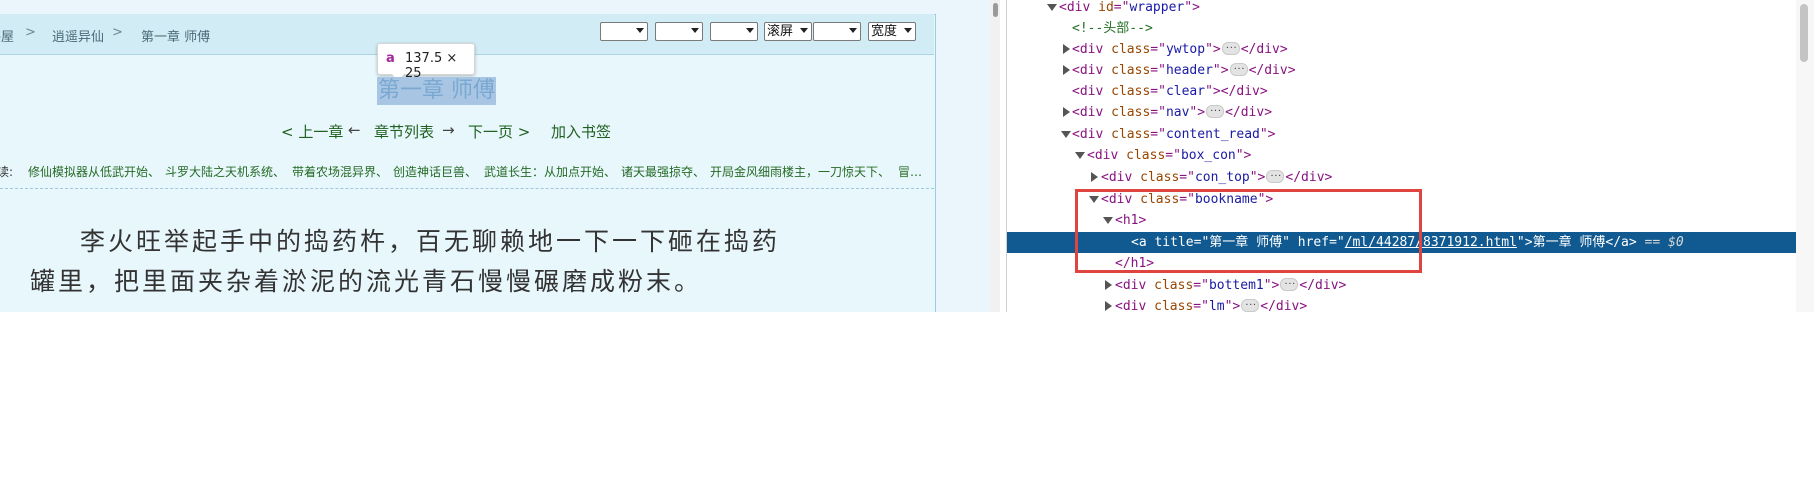 This screenshot has height=491, width=1814. What do you see at coordinates (1402, 70) in the screenshot?
I see `dom-node-row: <div class="header"> ··· </div>` at bounding box center [1402, 70].